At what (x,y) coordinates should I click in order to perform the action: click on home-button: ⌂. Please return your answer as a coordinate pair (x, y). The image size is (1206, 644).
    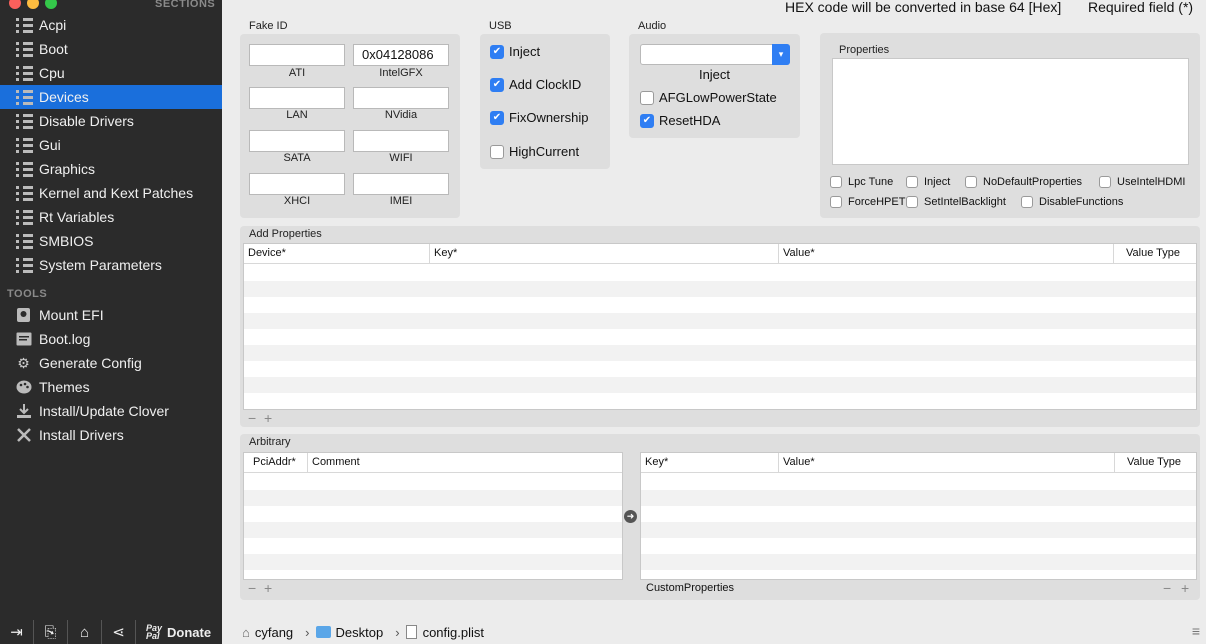
    Looking at the image, I should click on (85, 632).